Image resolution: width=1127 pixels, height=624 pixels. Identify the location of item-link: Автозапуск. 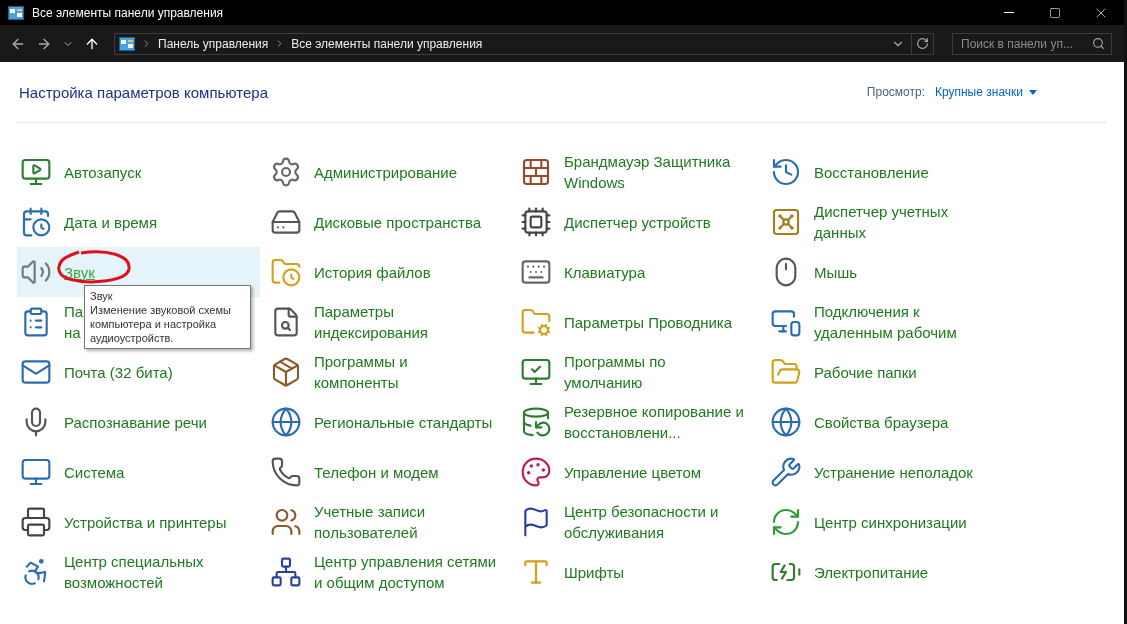
(103, 172).